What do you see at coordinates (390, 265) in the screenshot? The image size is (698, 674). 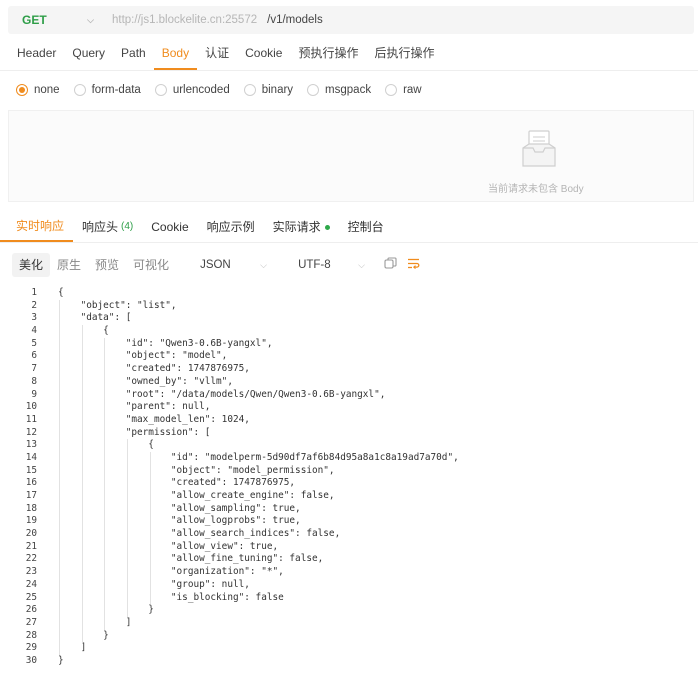 I see `copy-icon` at bounding box center [390, 265].